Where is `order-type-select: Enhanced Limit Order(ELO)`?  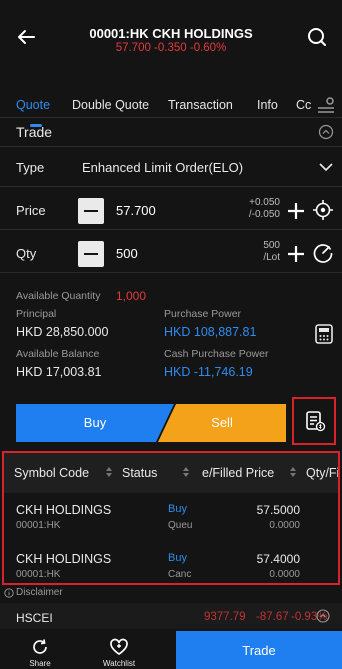 order-type-select: Enhanced Limit Order(ELO) is located at coordinates (162, 167).